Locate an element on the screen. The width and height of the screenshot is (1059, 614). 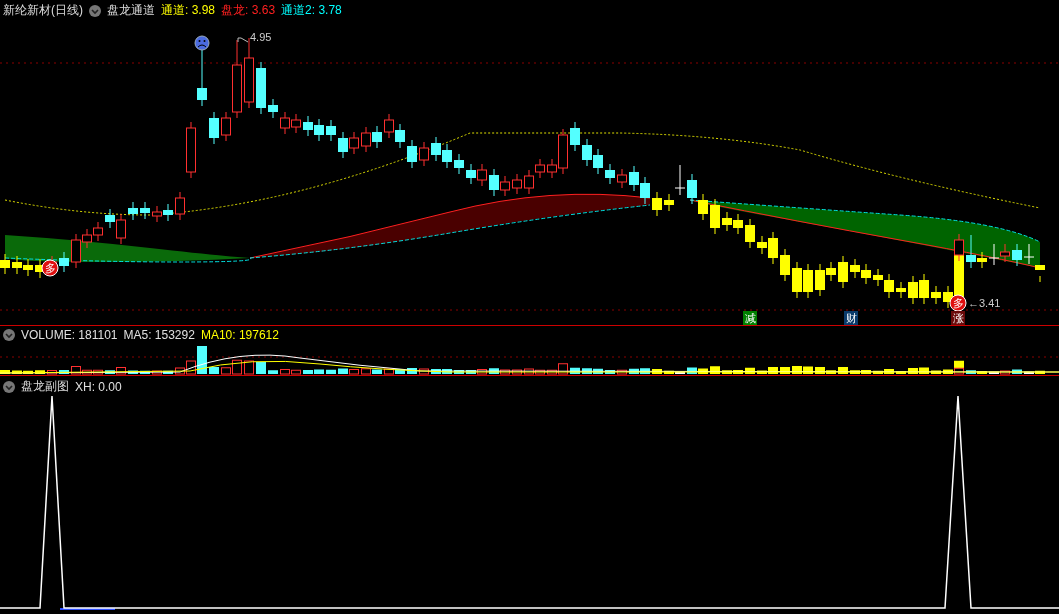
stock-title: 新纶新材(日线) is located at coordinates (43, 10).